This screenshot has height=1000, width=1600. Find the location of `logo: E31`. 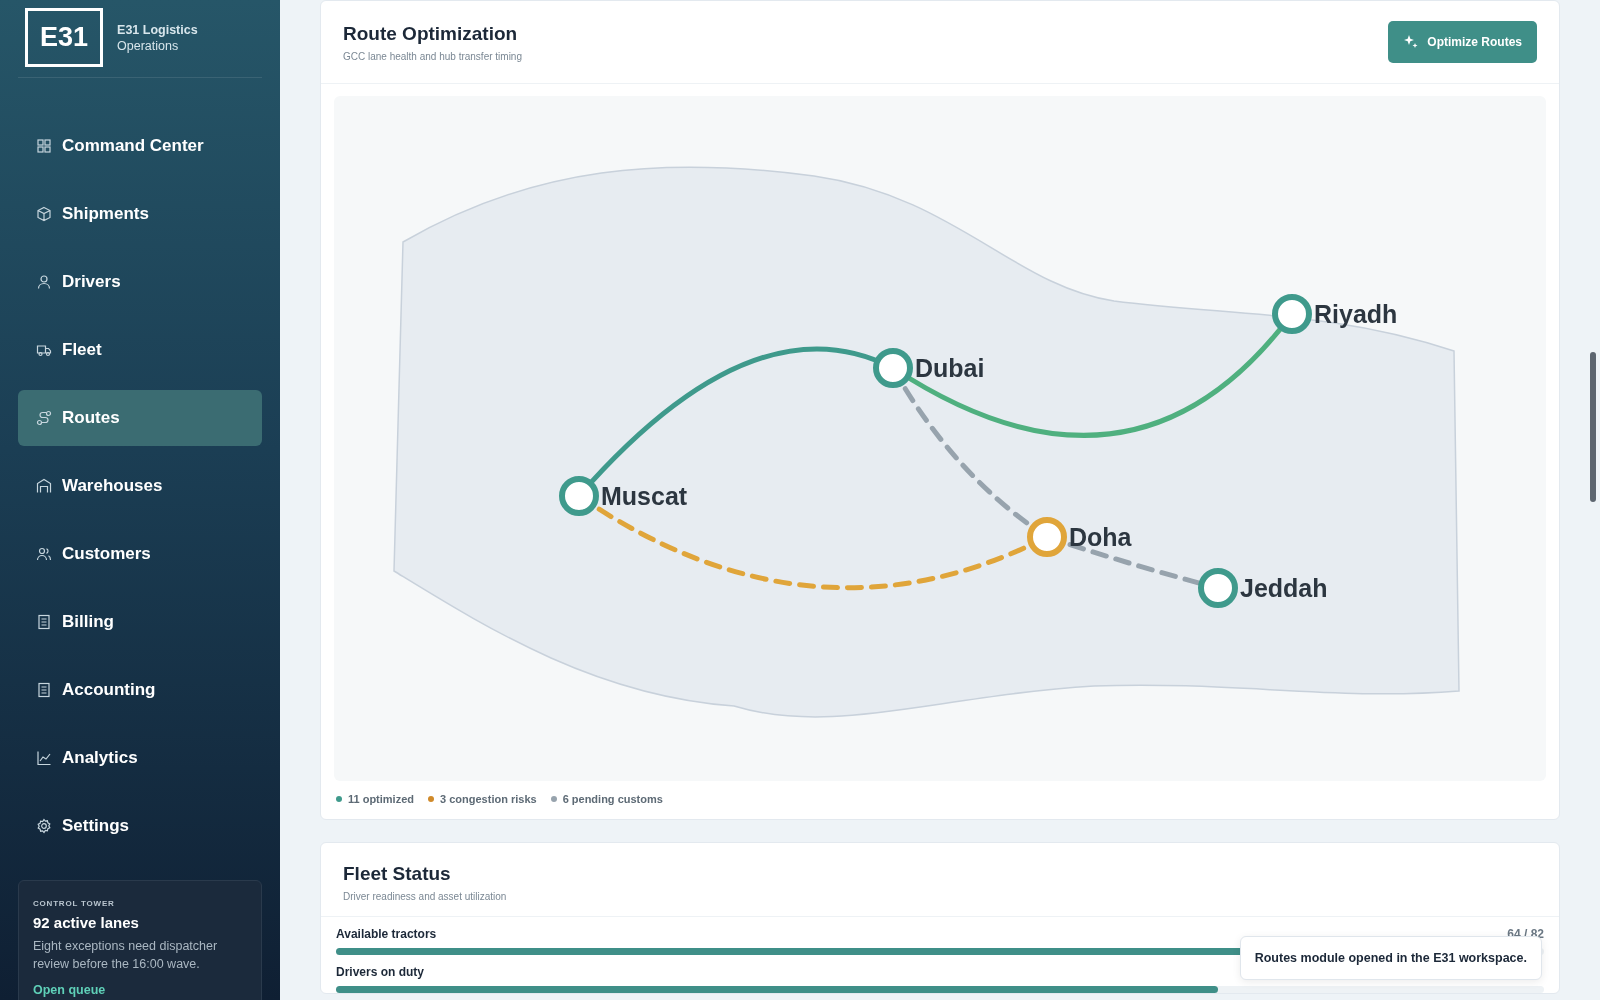

logo: E31 is located at coordinates (64, 37).